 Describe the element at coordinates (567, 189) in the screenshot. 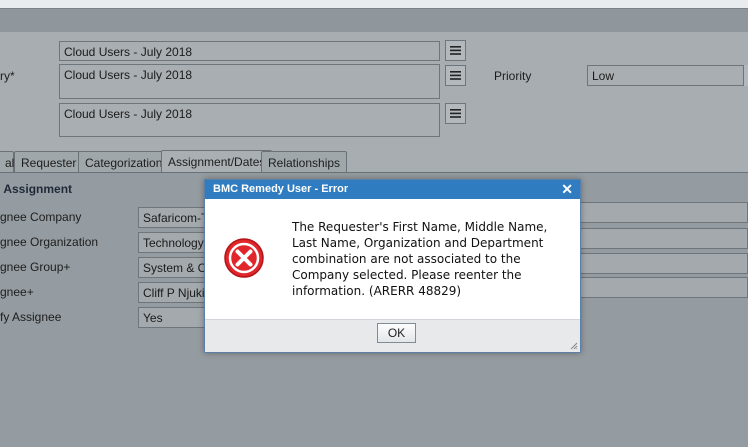

I see `close-icon: ✕` at that location.